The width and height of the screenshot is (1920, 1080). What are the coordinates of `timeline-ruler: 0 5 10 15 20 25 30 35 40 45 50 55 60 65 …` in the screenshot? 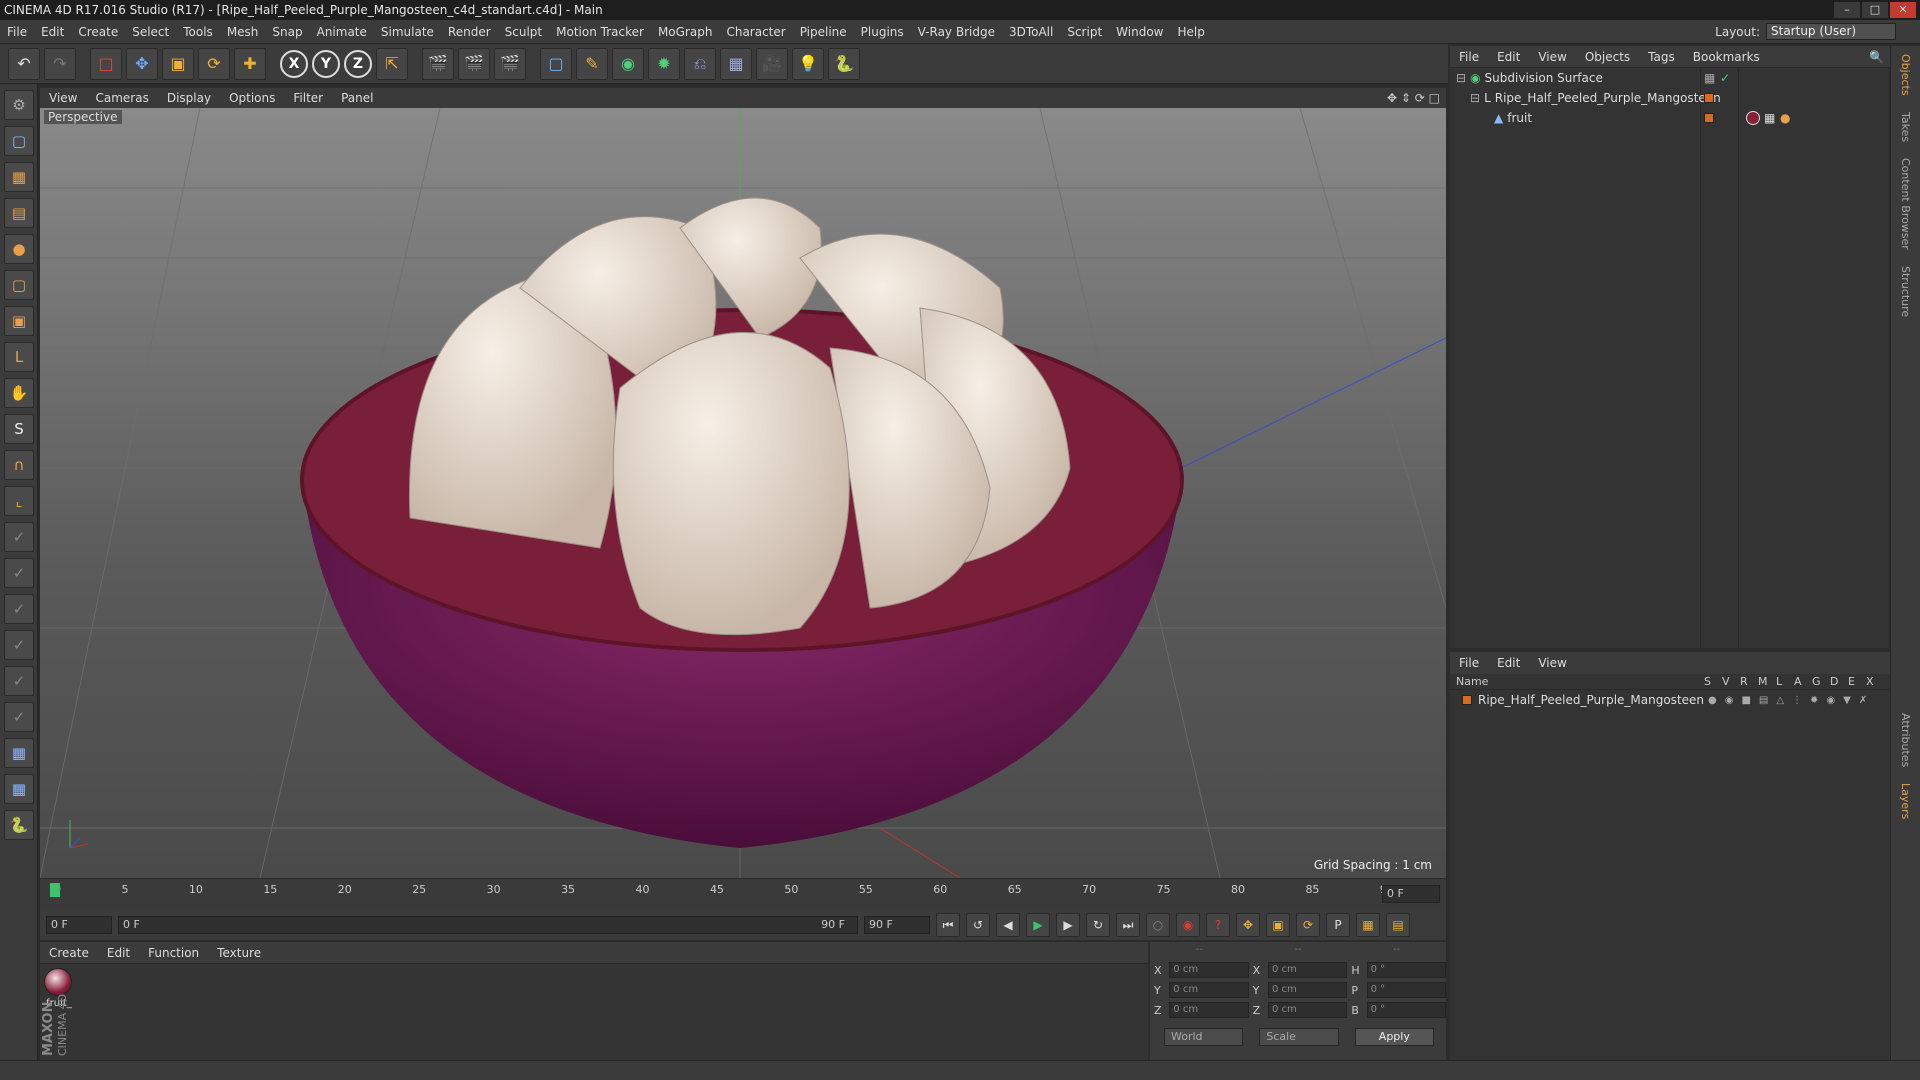 It's located at (743, 894).